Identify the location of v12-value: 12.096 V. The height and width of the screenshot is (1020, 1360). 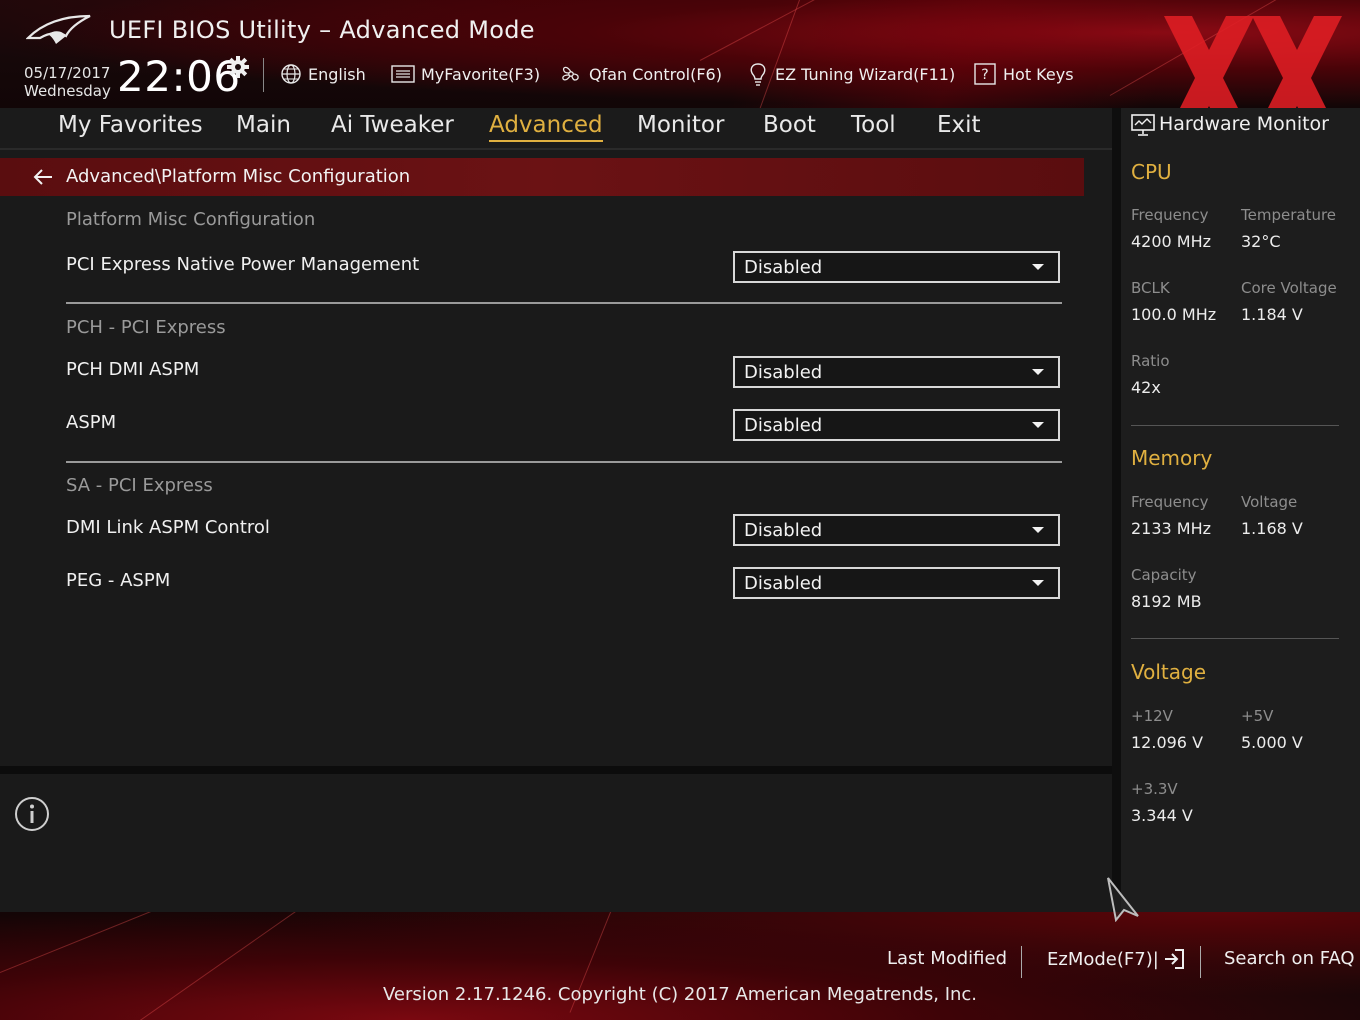
(1167, 742).